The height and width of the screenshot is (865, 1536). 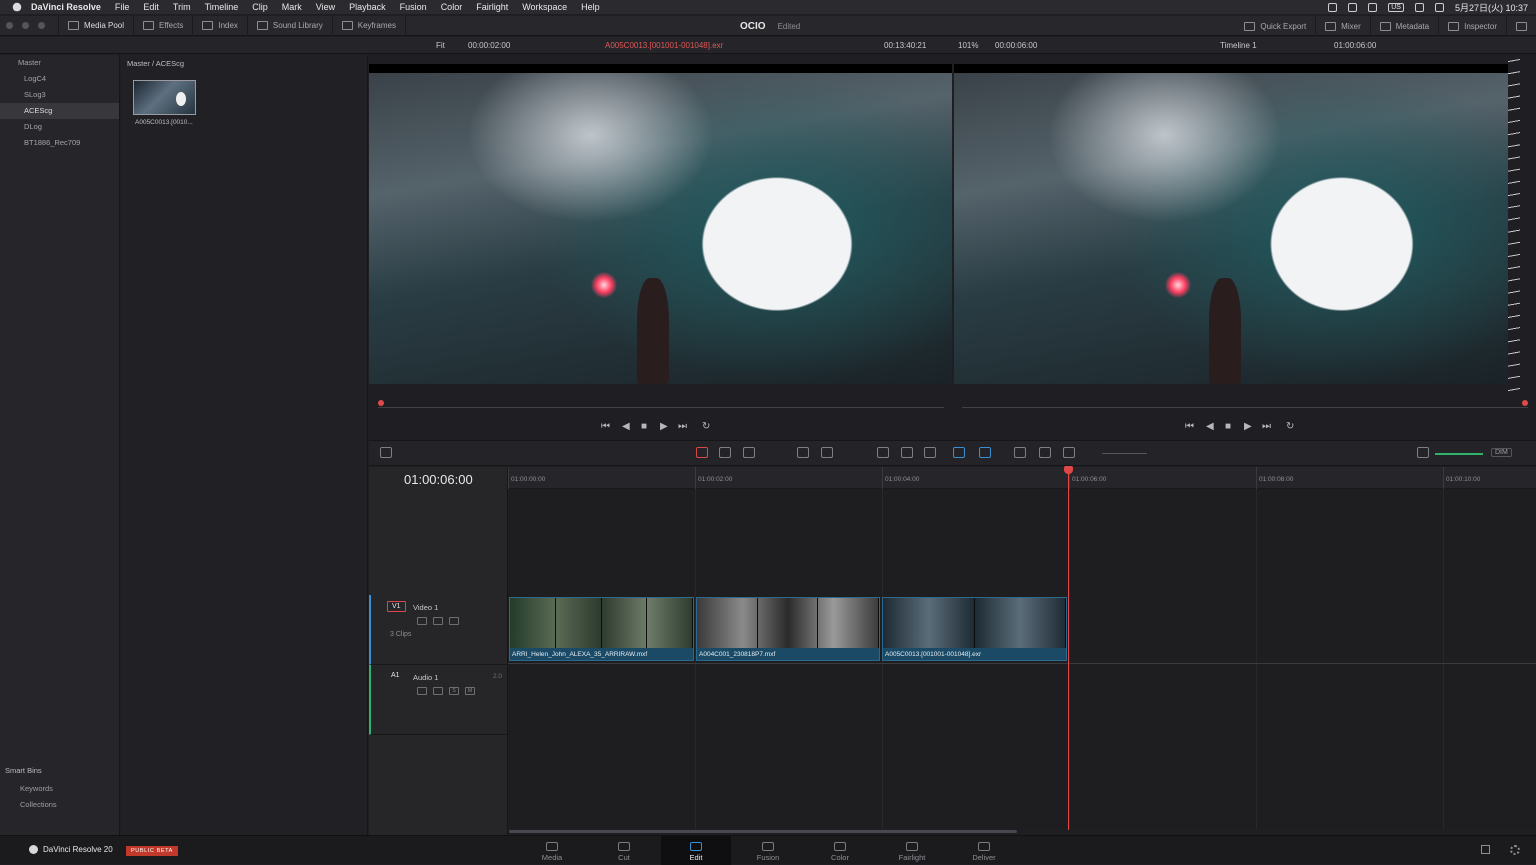 I want to click on metadata-button: Metadata, so click(x=1405, y=26).